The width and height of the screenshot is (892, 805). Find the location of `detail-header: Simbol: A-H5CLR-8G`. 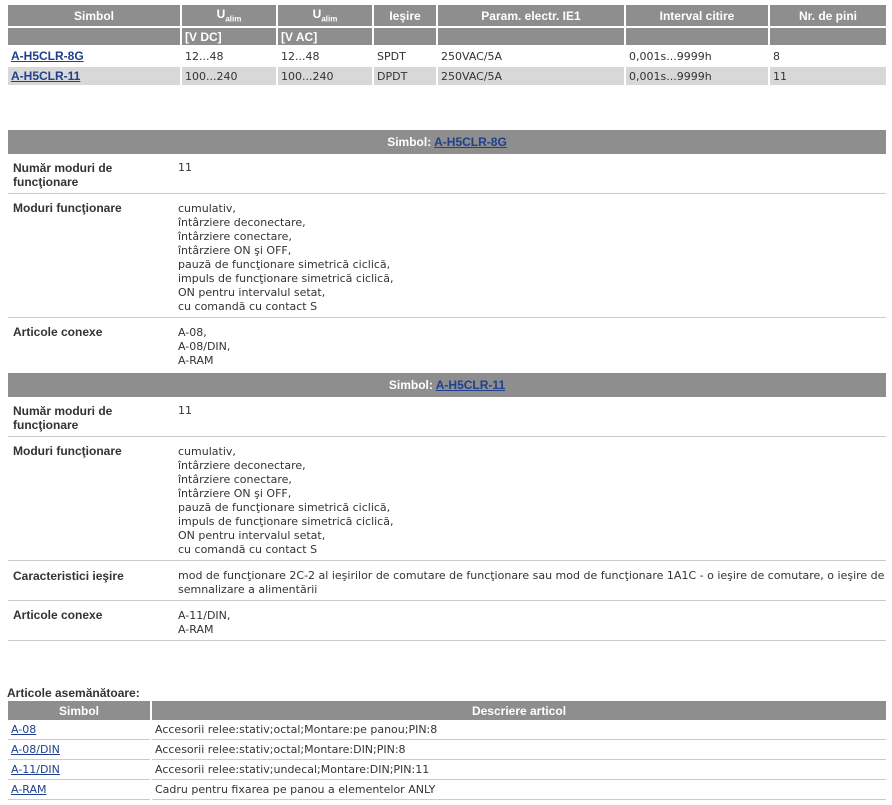

detail-header: Simbol: A-H5CLR-8G is located at coordinates (447, 142).